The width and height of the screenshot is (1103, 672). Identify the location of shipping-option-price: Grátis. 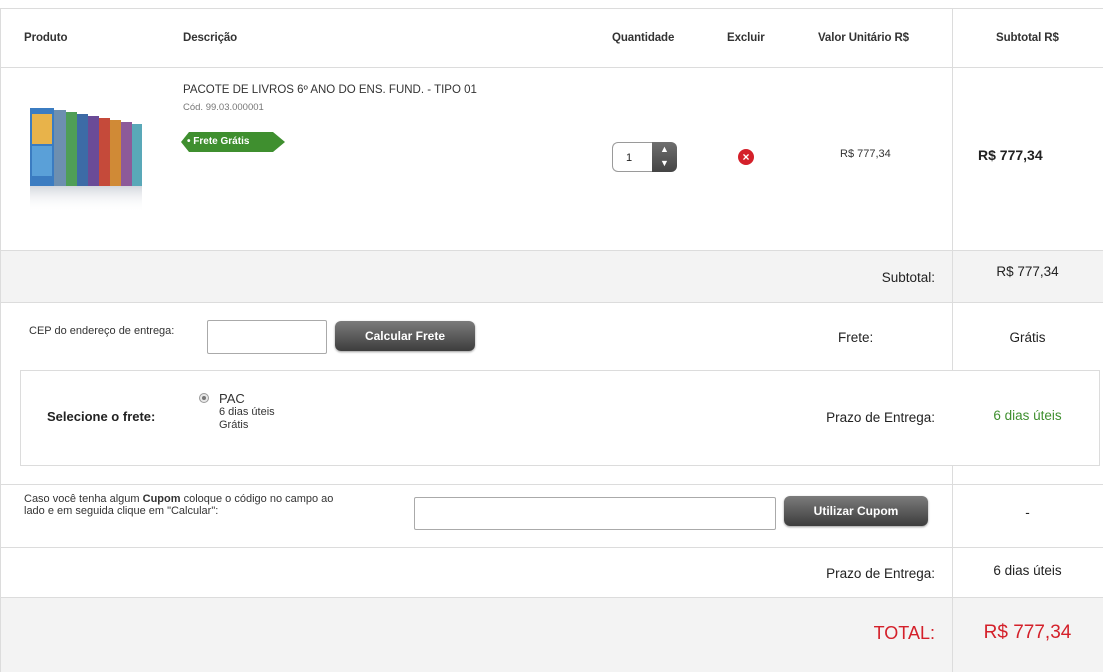
(234, 425).